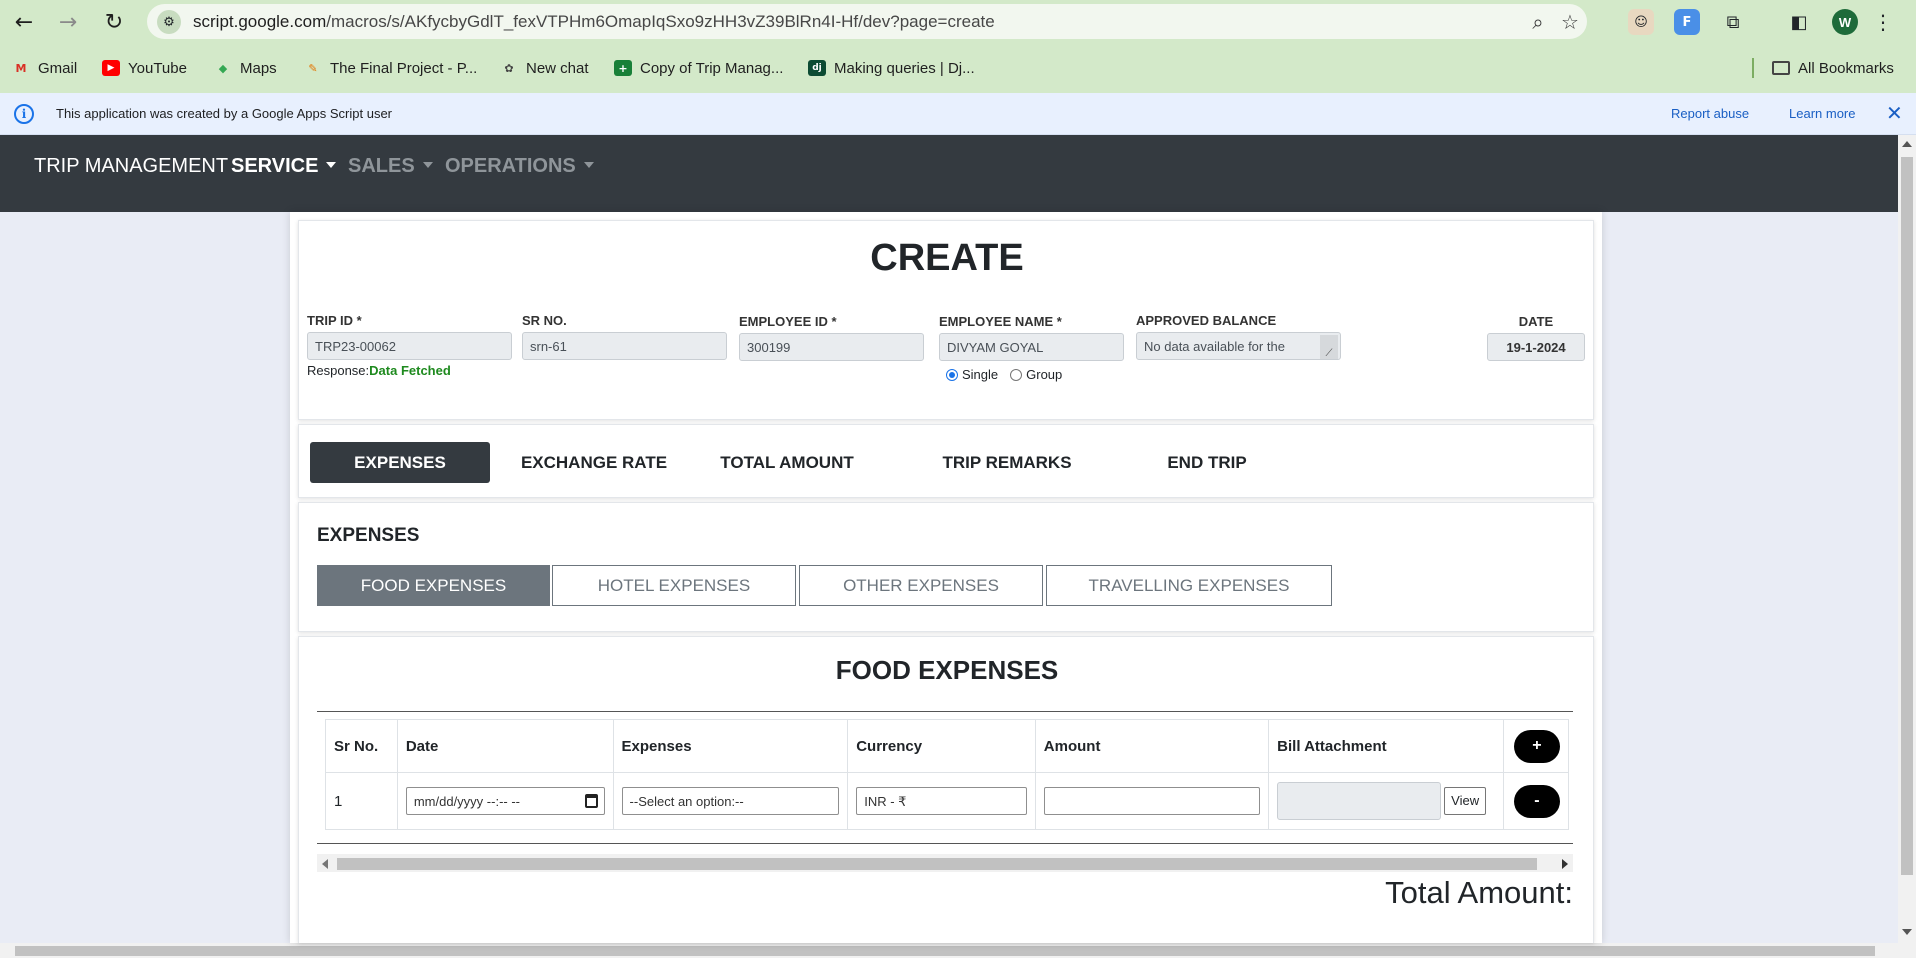 The image size is (1916, 958). Describe the element at coordinates (325, 864) in the screenshot. I see `scroll-left-icon` at that location.